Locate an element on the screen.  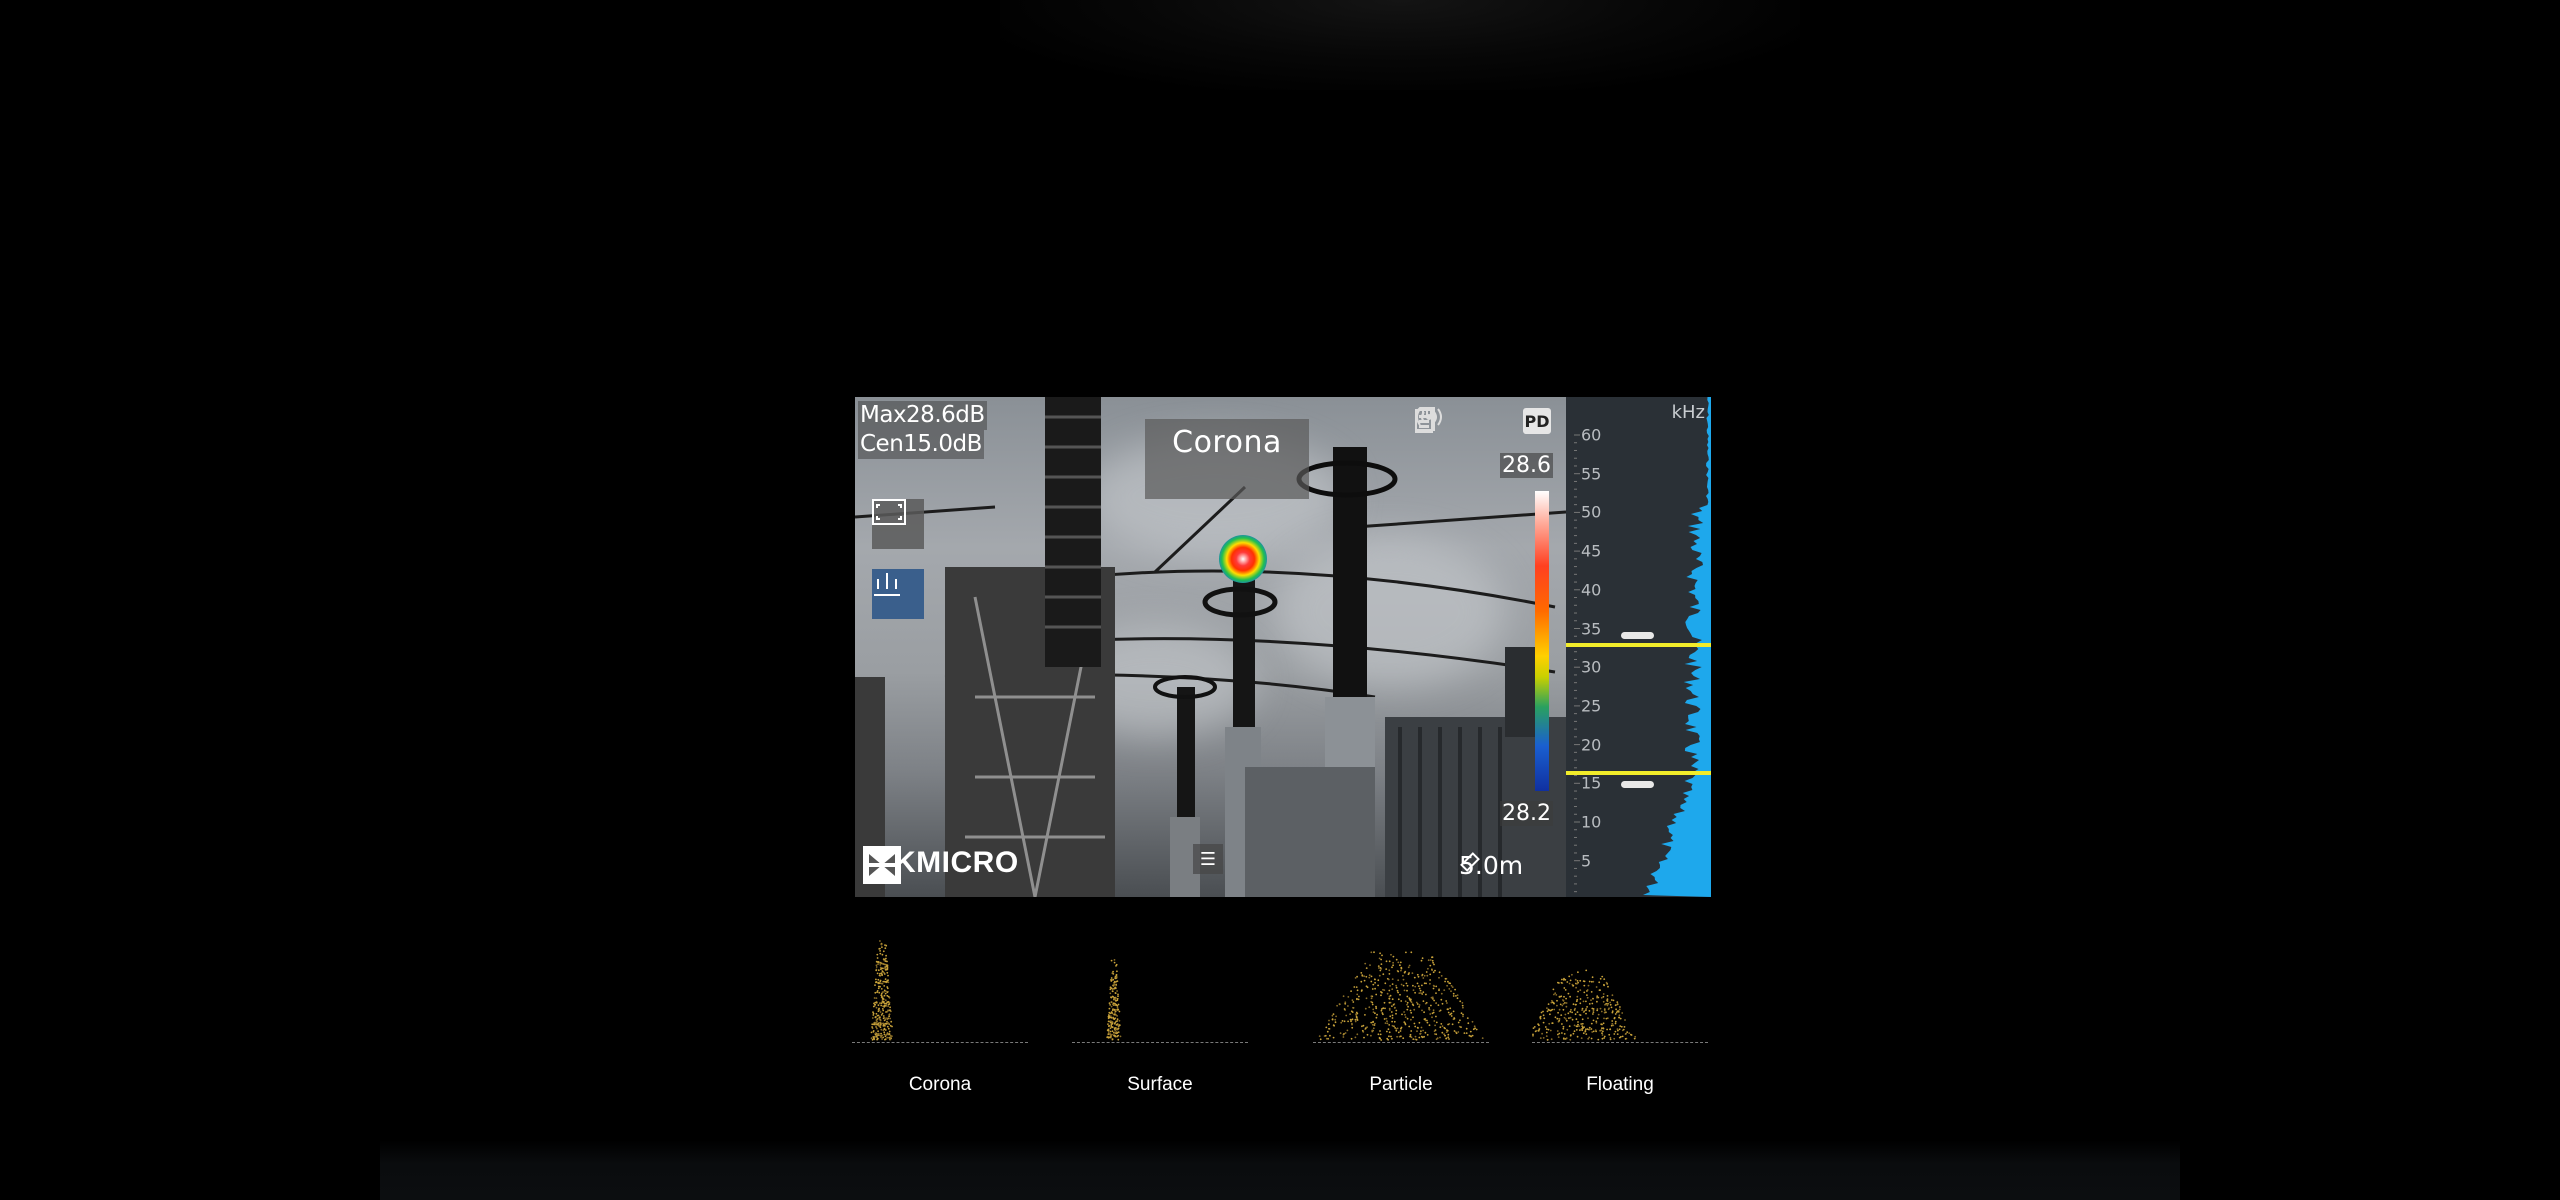
pattern-label: Floating is located at coordinates (1620, 1084).